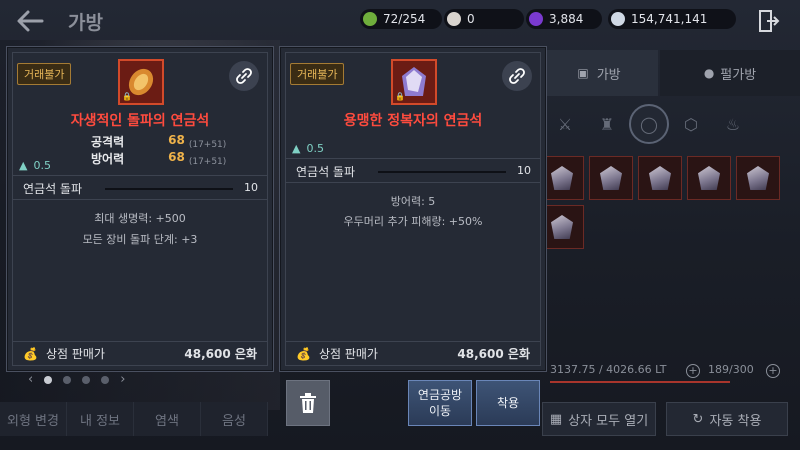 Image resolution: width=800 pixels, height=450 pixels. I want to click on equip-button: 착용, so click(508, 403).